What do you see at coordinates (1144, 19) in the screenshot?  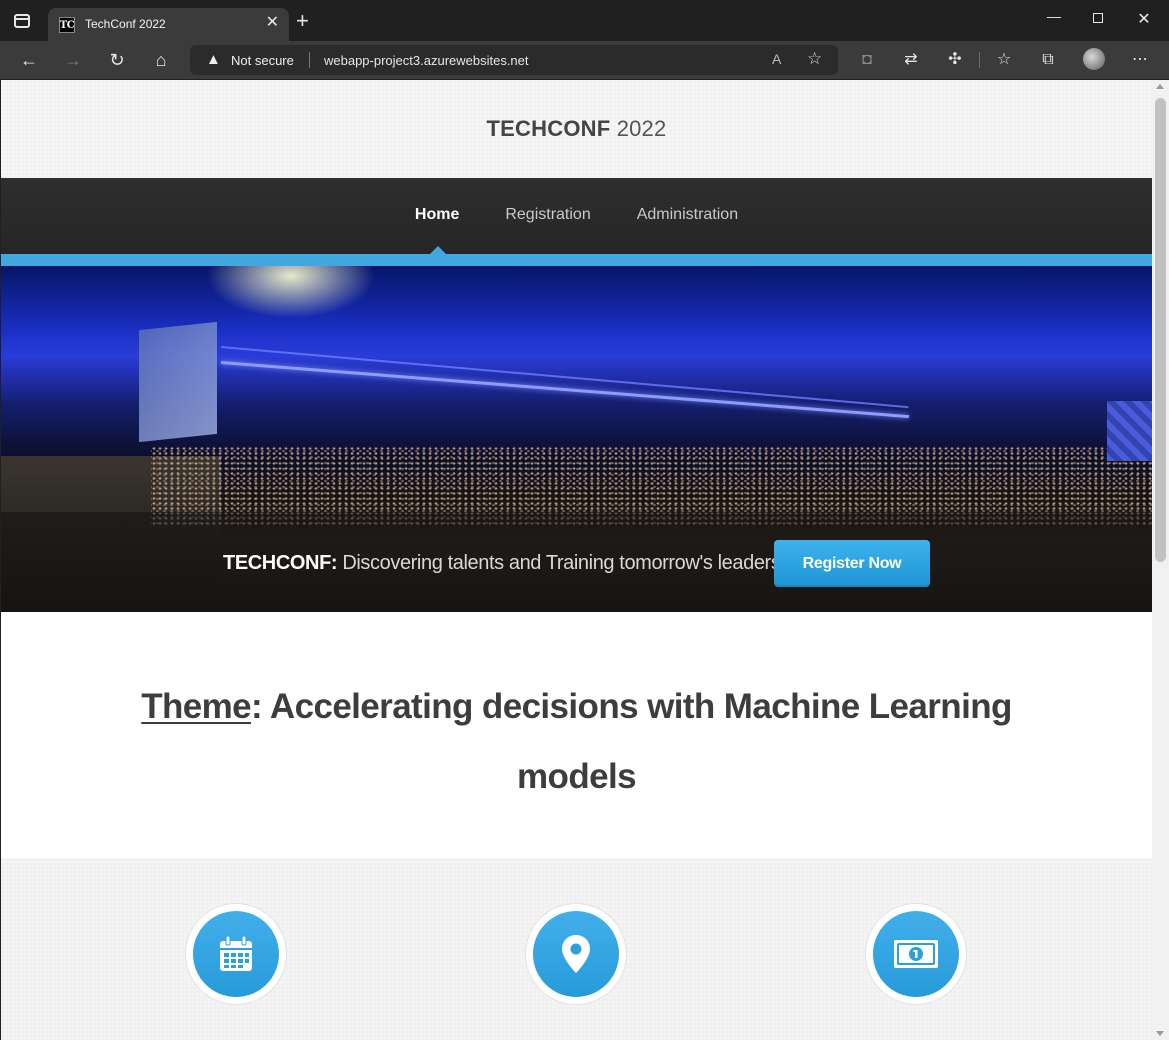 I see `window-close-icon: ✕` at bounding box center [1144, 19].